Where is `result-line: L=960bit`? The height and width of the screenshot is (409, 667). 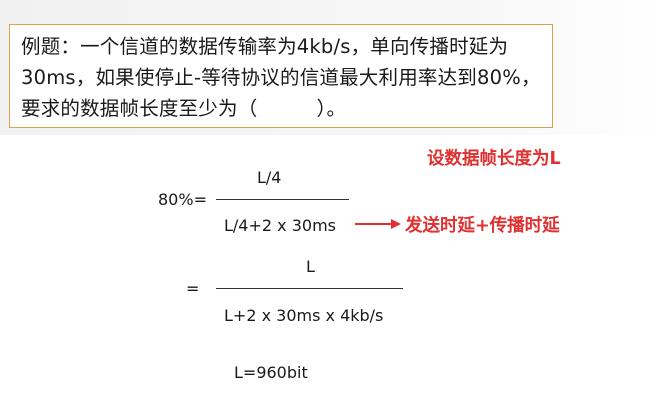
result-line: L=960bit is located at coordinates (271, 372).